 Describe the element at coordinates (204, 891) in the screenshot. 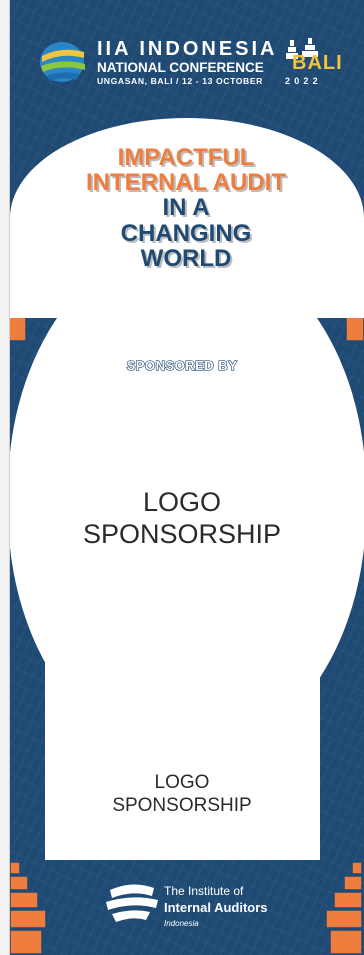

I see `iia-name-line1: The Institute of` at that location.